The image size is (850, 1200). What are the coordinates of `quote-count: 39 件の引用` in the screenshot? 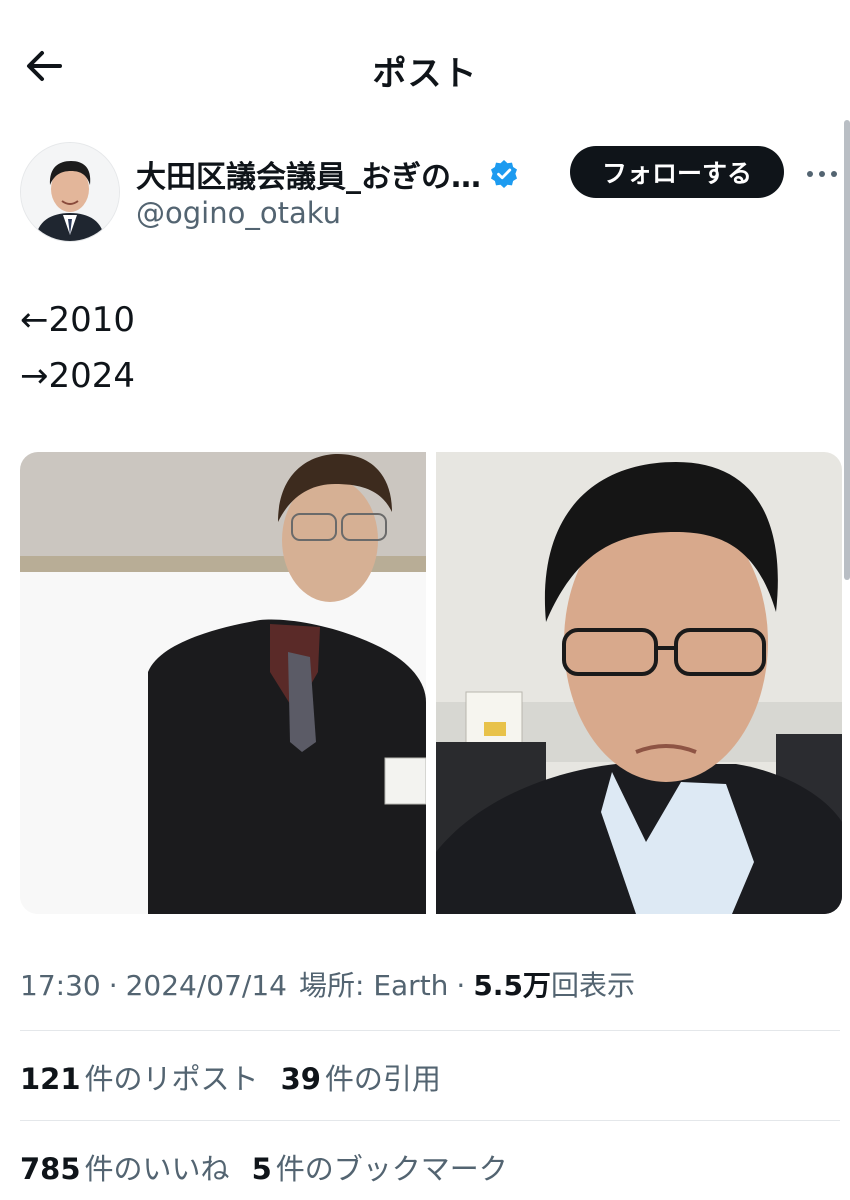 It's located at (361, 1077).